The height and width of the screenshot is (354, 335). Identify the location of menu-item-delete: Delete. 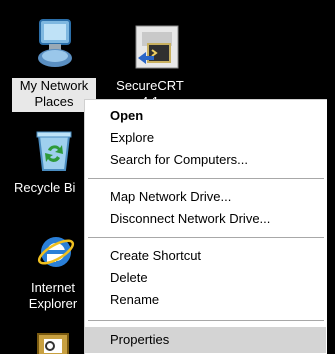
(205, 278).